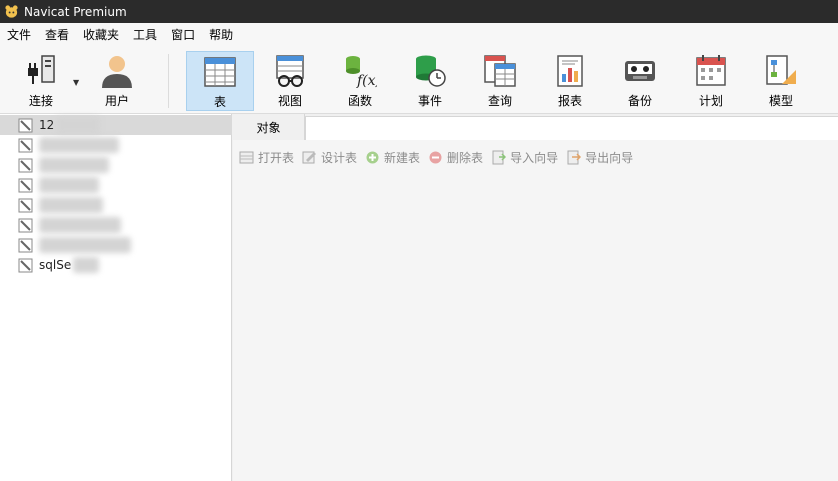 The width and height of the screenshot is (838, 481). I want to click on menu-bar: 文件 查看 收藏夹 工具 窗口 帮助, so click(419, 35).